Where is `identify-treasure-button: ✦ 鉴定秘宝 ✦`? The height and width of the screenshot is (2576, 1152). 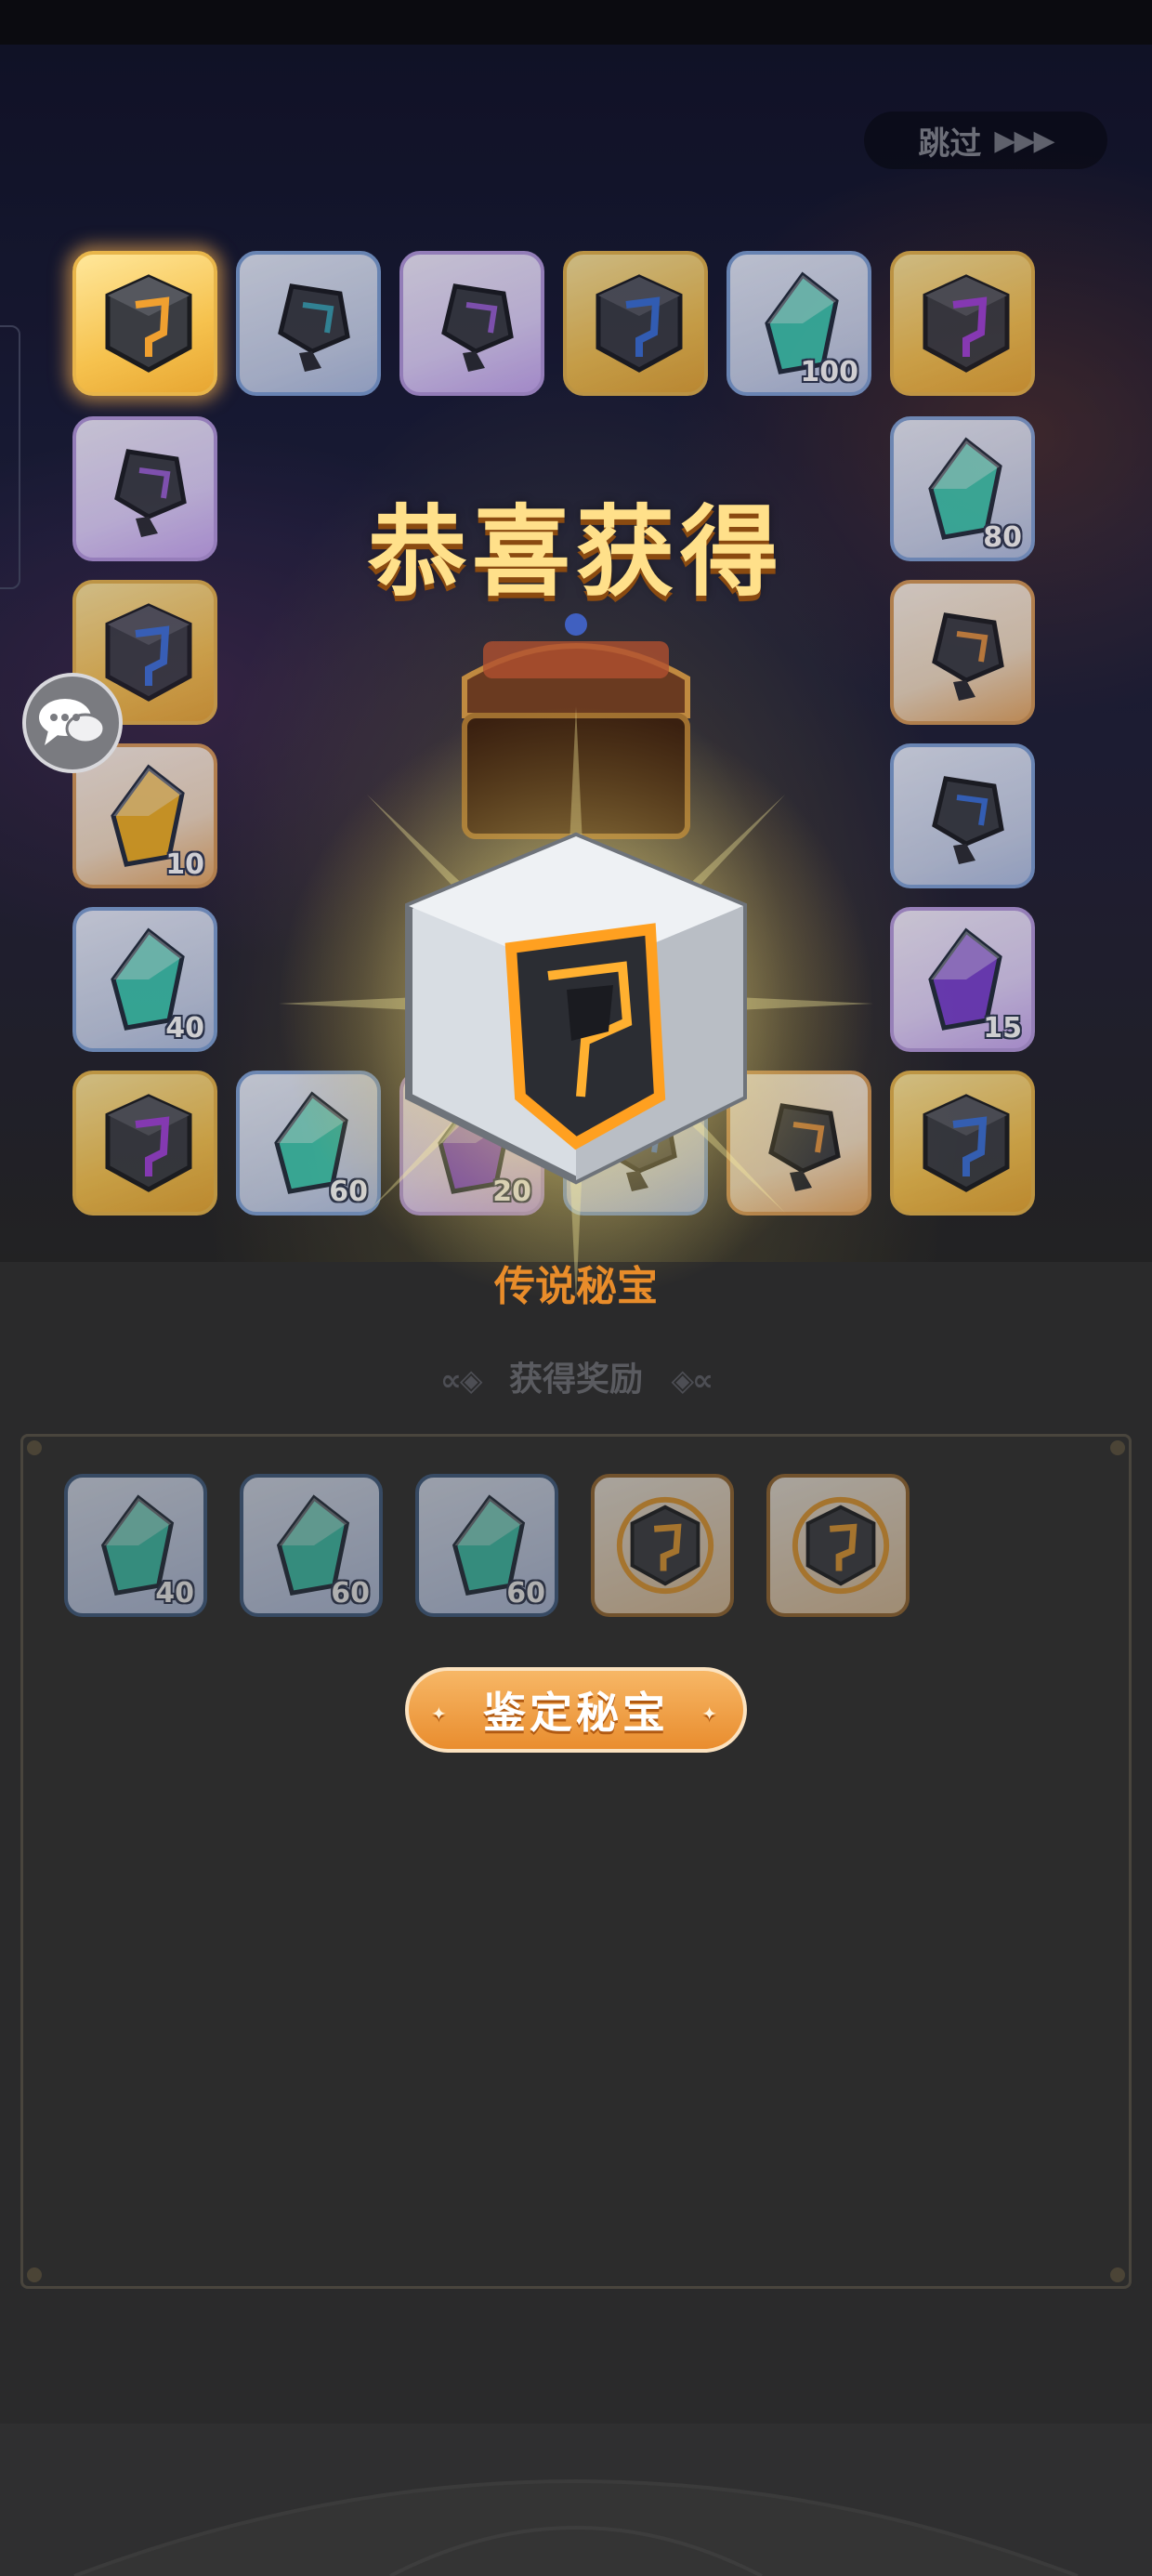
identify-treasure-button: ✦ 鉴定秘宝 ✦ is located at coordinates (576, 1710).